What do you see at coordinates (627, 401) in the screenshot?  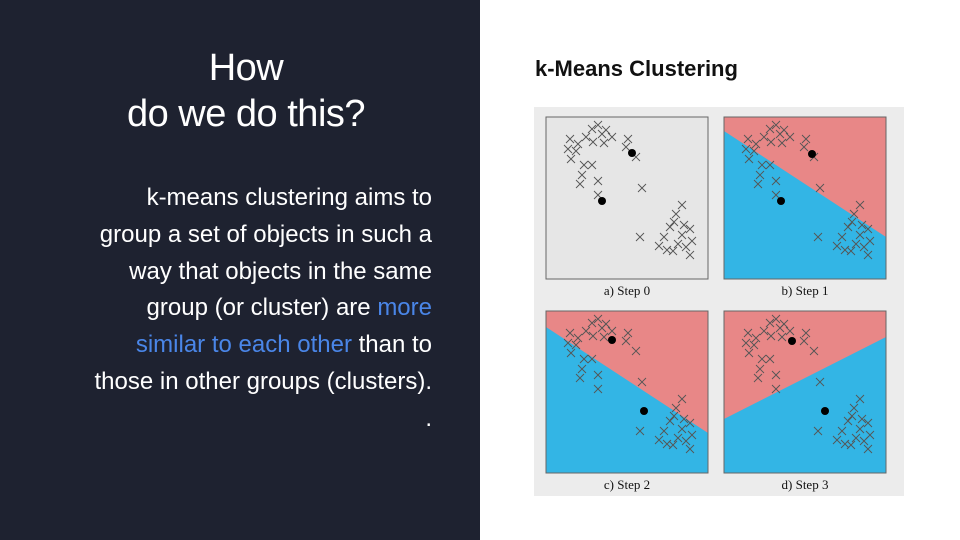 I see `panel-step-2: c) Step 2` at bounding box center [627, 401].